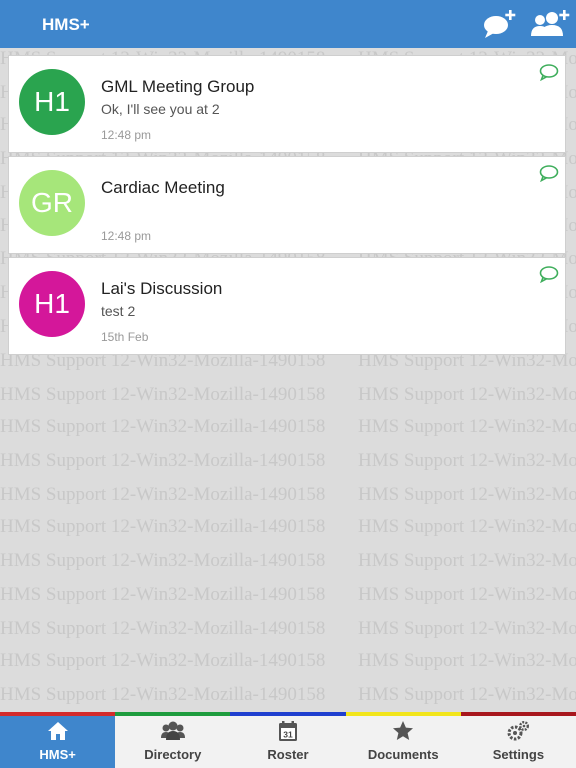 This screenshot has height=768, width=576. What do you see at coordinates (57, 754) in the screenshot?
I see `tab-label: HMS+` at bounding box center [57, 754].